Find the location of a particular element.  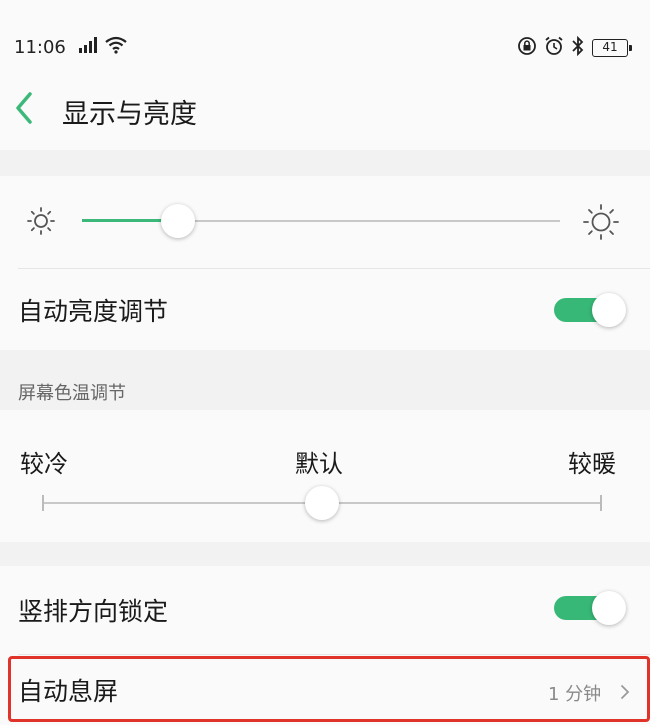

status-right-icons: 41 is located at coordinates (574, 47).